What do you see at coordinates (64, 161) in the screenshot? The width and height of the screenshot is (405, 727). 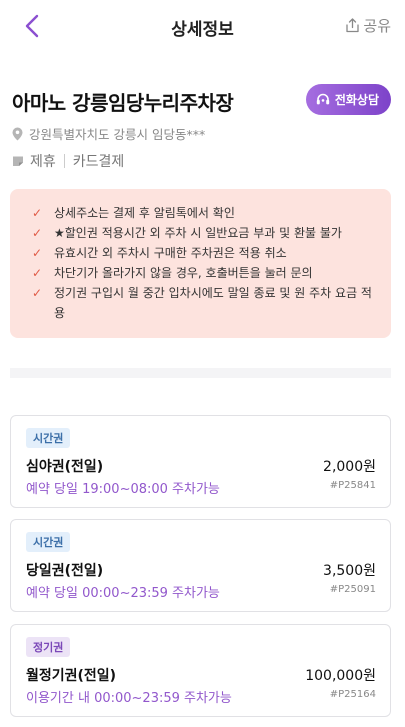 I see `payment-divider` at bounding box center [64, 161].